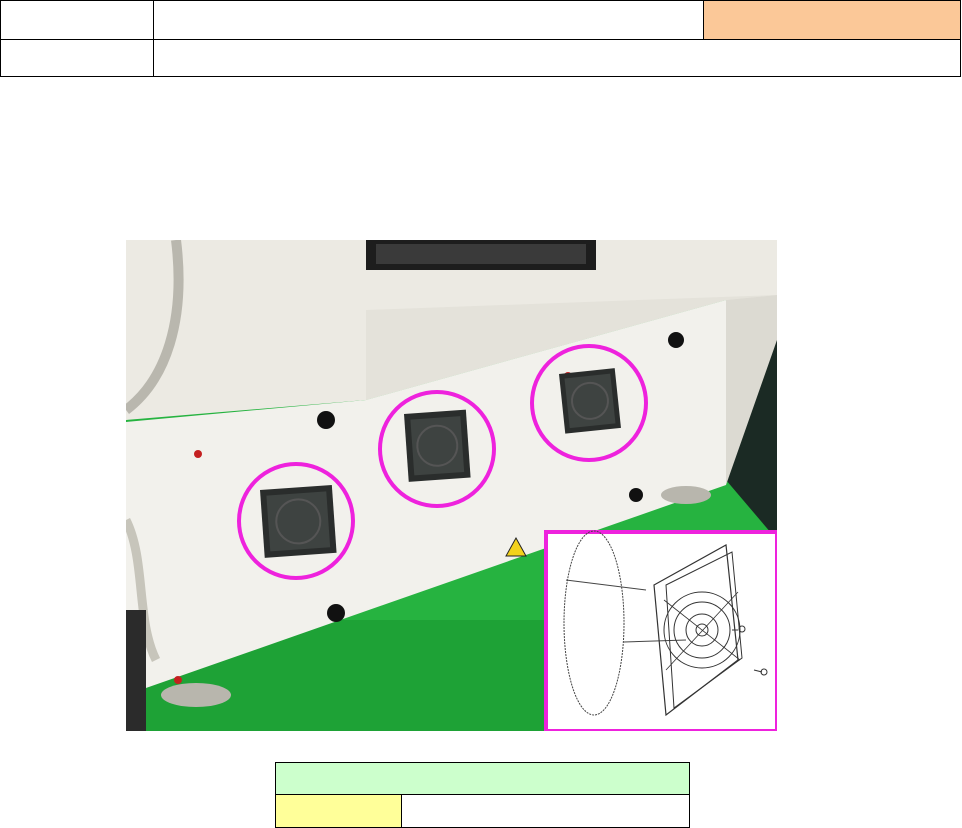 The width and height of the screenshot is (962, 828). I want to click on caption-table, so click(482, 795).